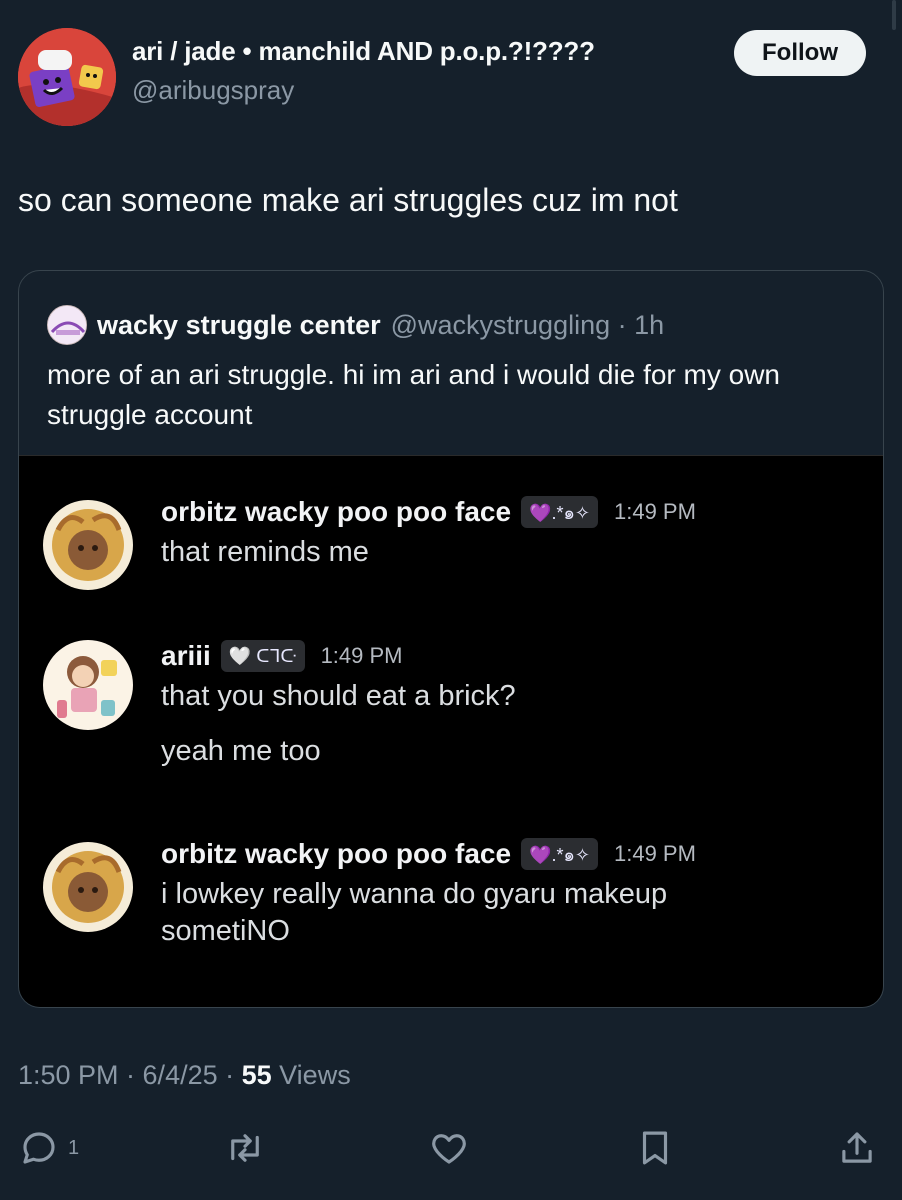 The image size is (902, 1200). What do you see at coordinates (88, 685) in the screenshot?
I see `ariii-avatar` at bounding box center [88, 685].